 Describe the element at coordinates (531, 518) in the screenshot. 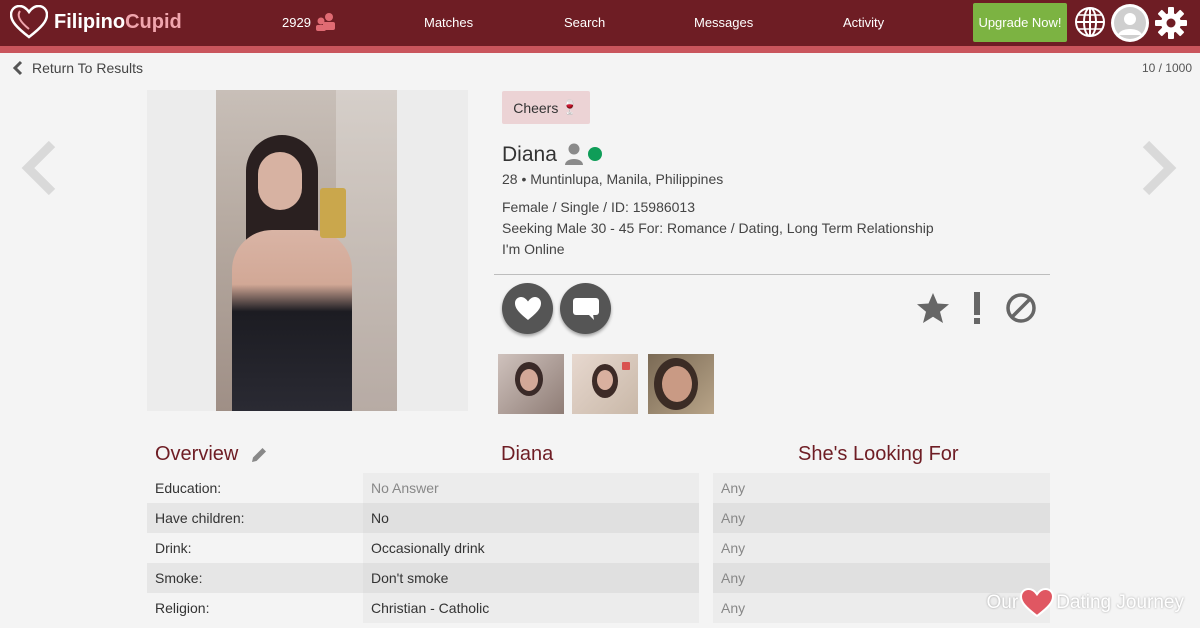

I see `member-value-cell: No` at that location.